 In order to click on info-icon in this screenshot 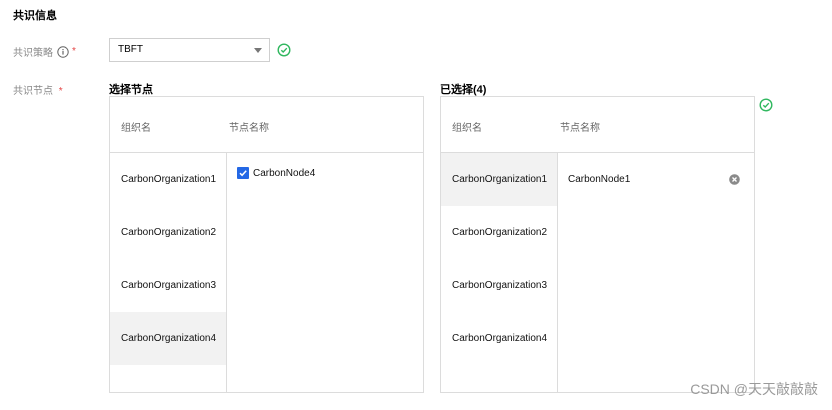, I will do `click(63, 51)`.